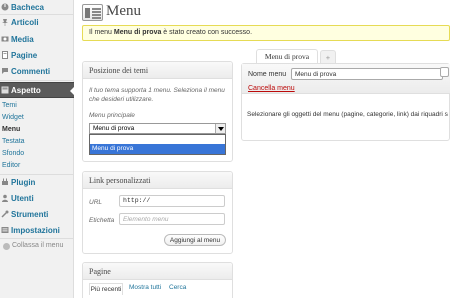 This screenshot has height=298, width=450. I want to click on pin-icon, so click(5, 22).